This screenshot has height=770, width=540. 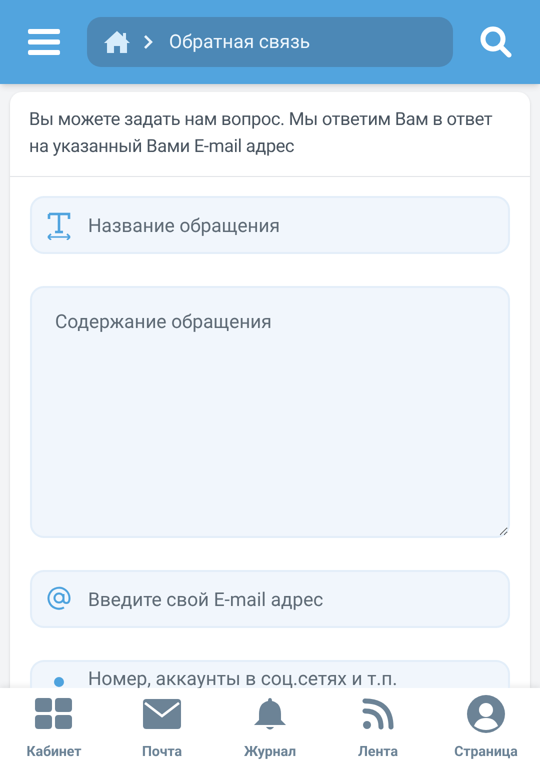 What do you see at coordinates (270, 714) in the screenshot?
I see `bell-icon` at bounding box center [270, 714].